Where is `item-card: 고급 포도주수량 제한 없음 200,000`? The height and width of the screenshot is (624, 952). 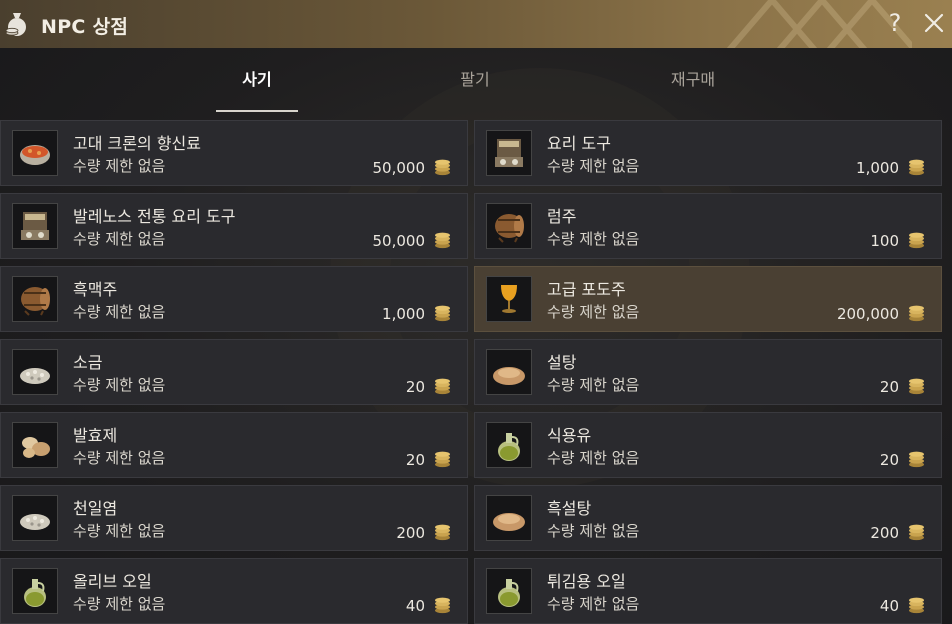 item-card: 고급 포도주수량 제한 없음 200,000 is located at coordinates (708, 299).